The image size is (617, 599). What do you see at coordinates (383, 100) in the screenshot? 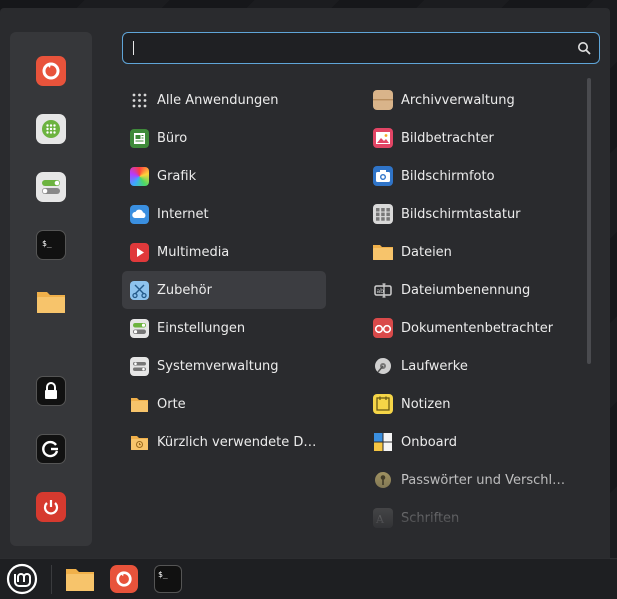
I see `archive-icon` at bounding box center [383, 100].